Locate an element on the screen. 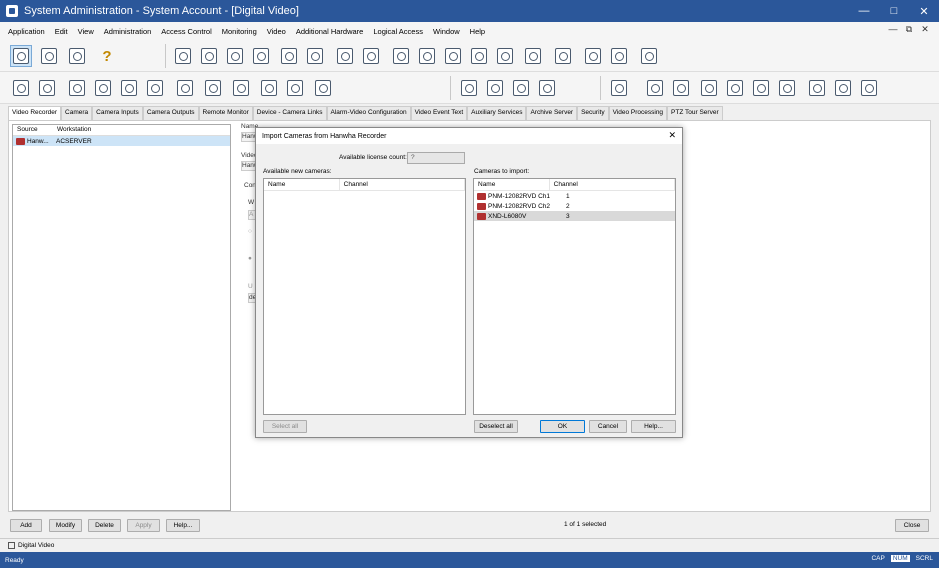 This screenshot has height=568, width=939. menu-application: Application is located at coordinates (26, 31).